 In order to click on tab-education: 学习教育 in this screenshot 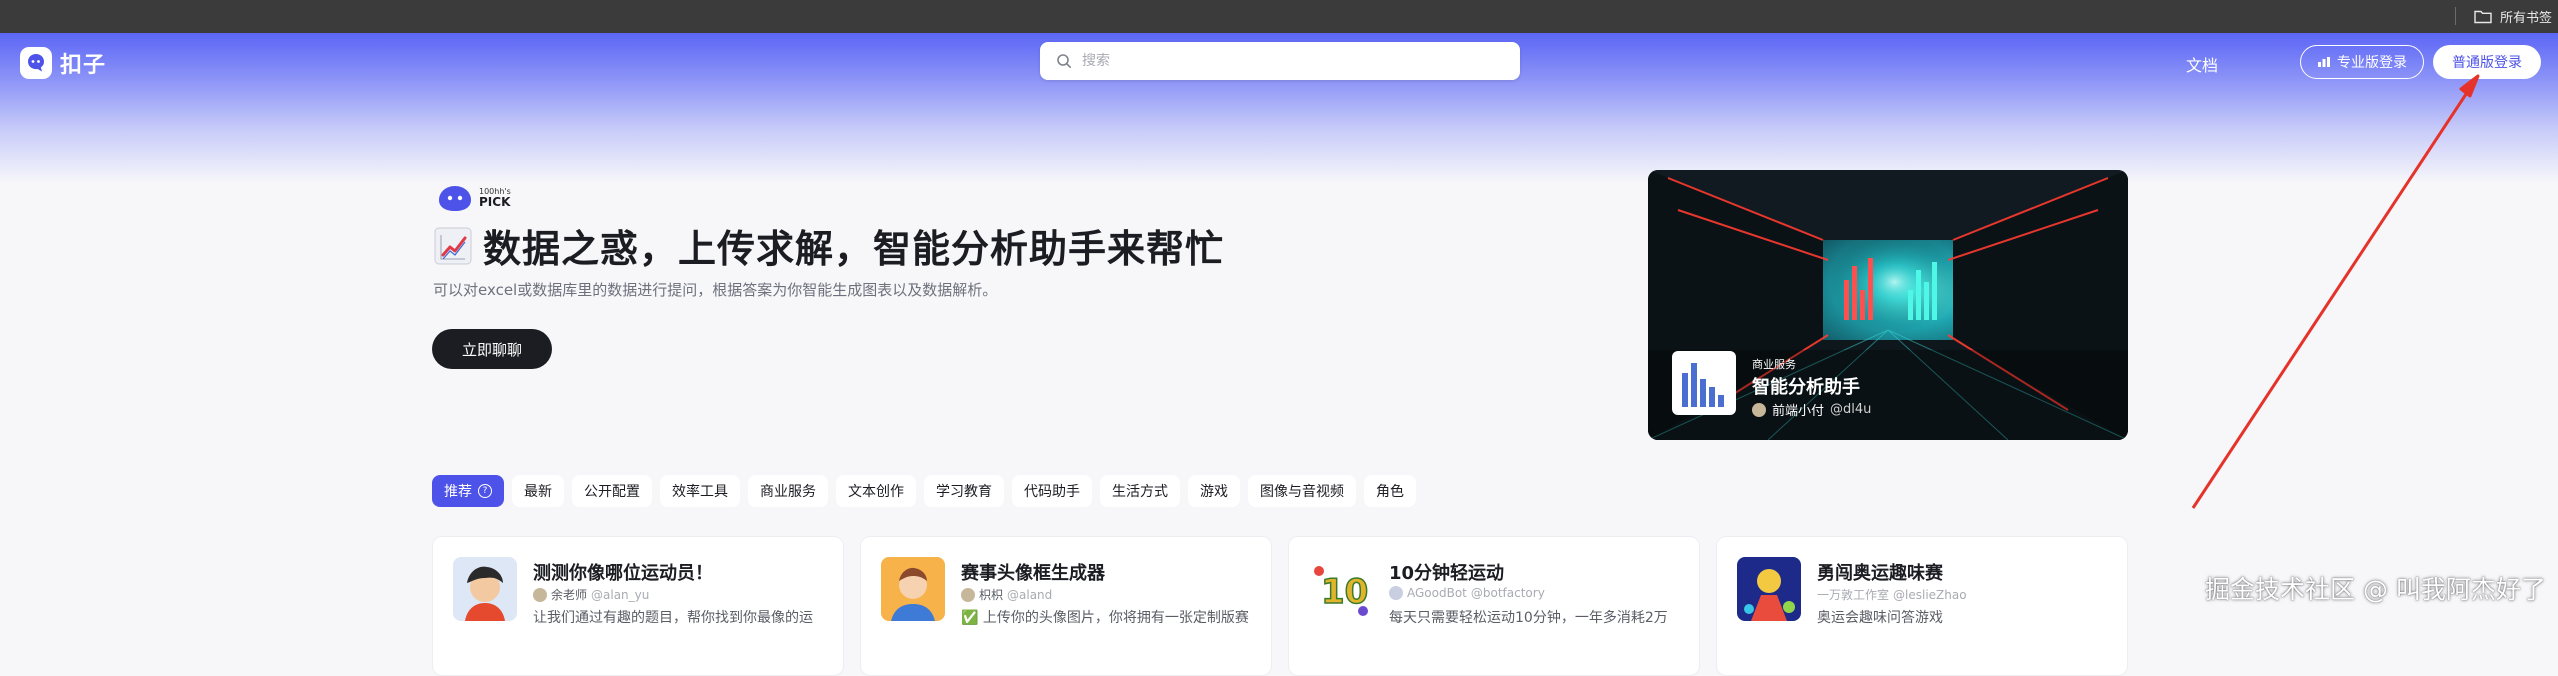, I will do `click(964, 491)`.